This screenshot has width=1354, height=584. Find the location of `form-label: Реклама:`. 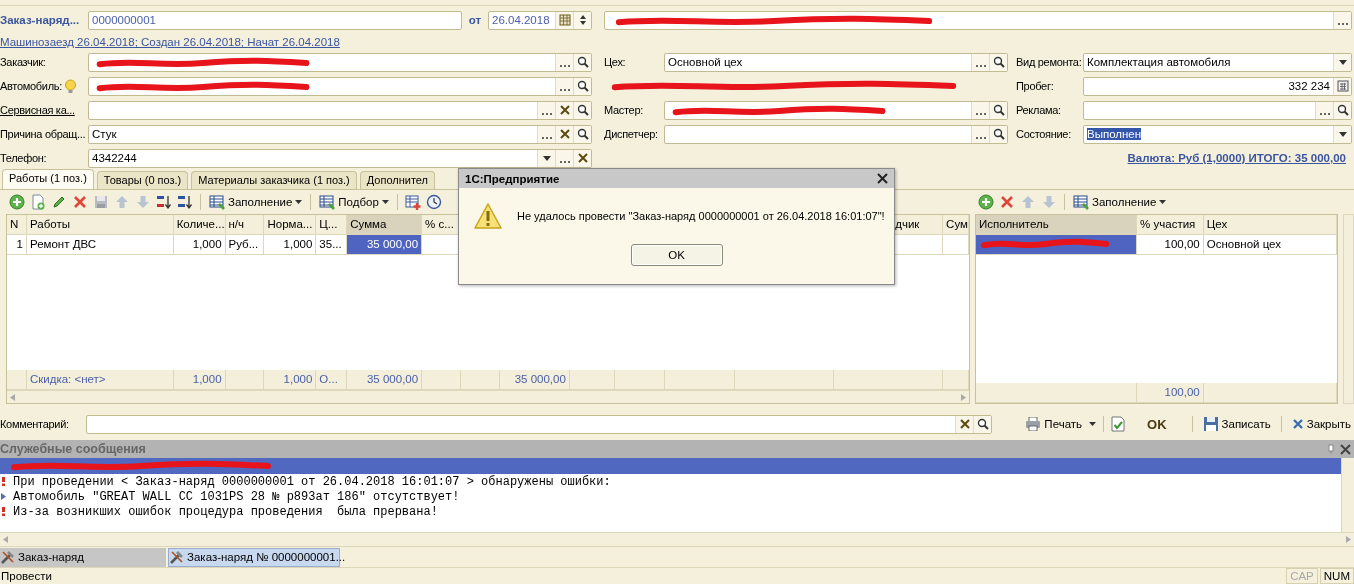

form-label: Реклама: is located at coordinates (1038, 110).